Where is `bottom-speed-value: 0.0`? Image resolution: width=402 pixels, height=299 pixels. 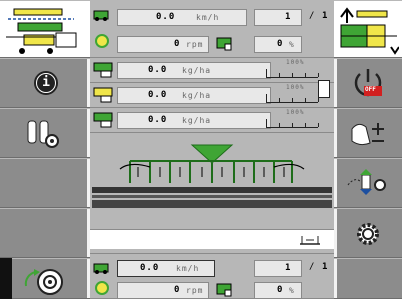
bottom-speed-value: 0.0 is located at coordinates (150, 268).